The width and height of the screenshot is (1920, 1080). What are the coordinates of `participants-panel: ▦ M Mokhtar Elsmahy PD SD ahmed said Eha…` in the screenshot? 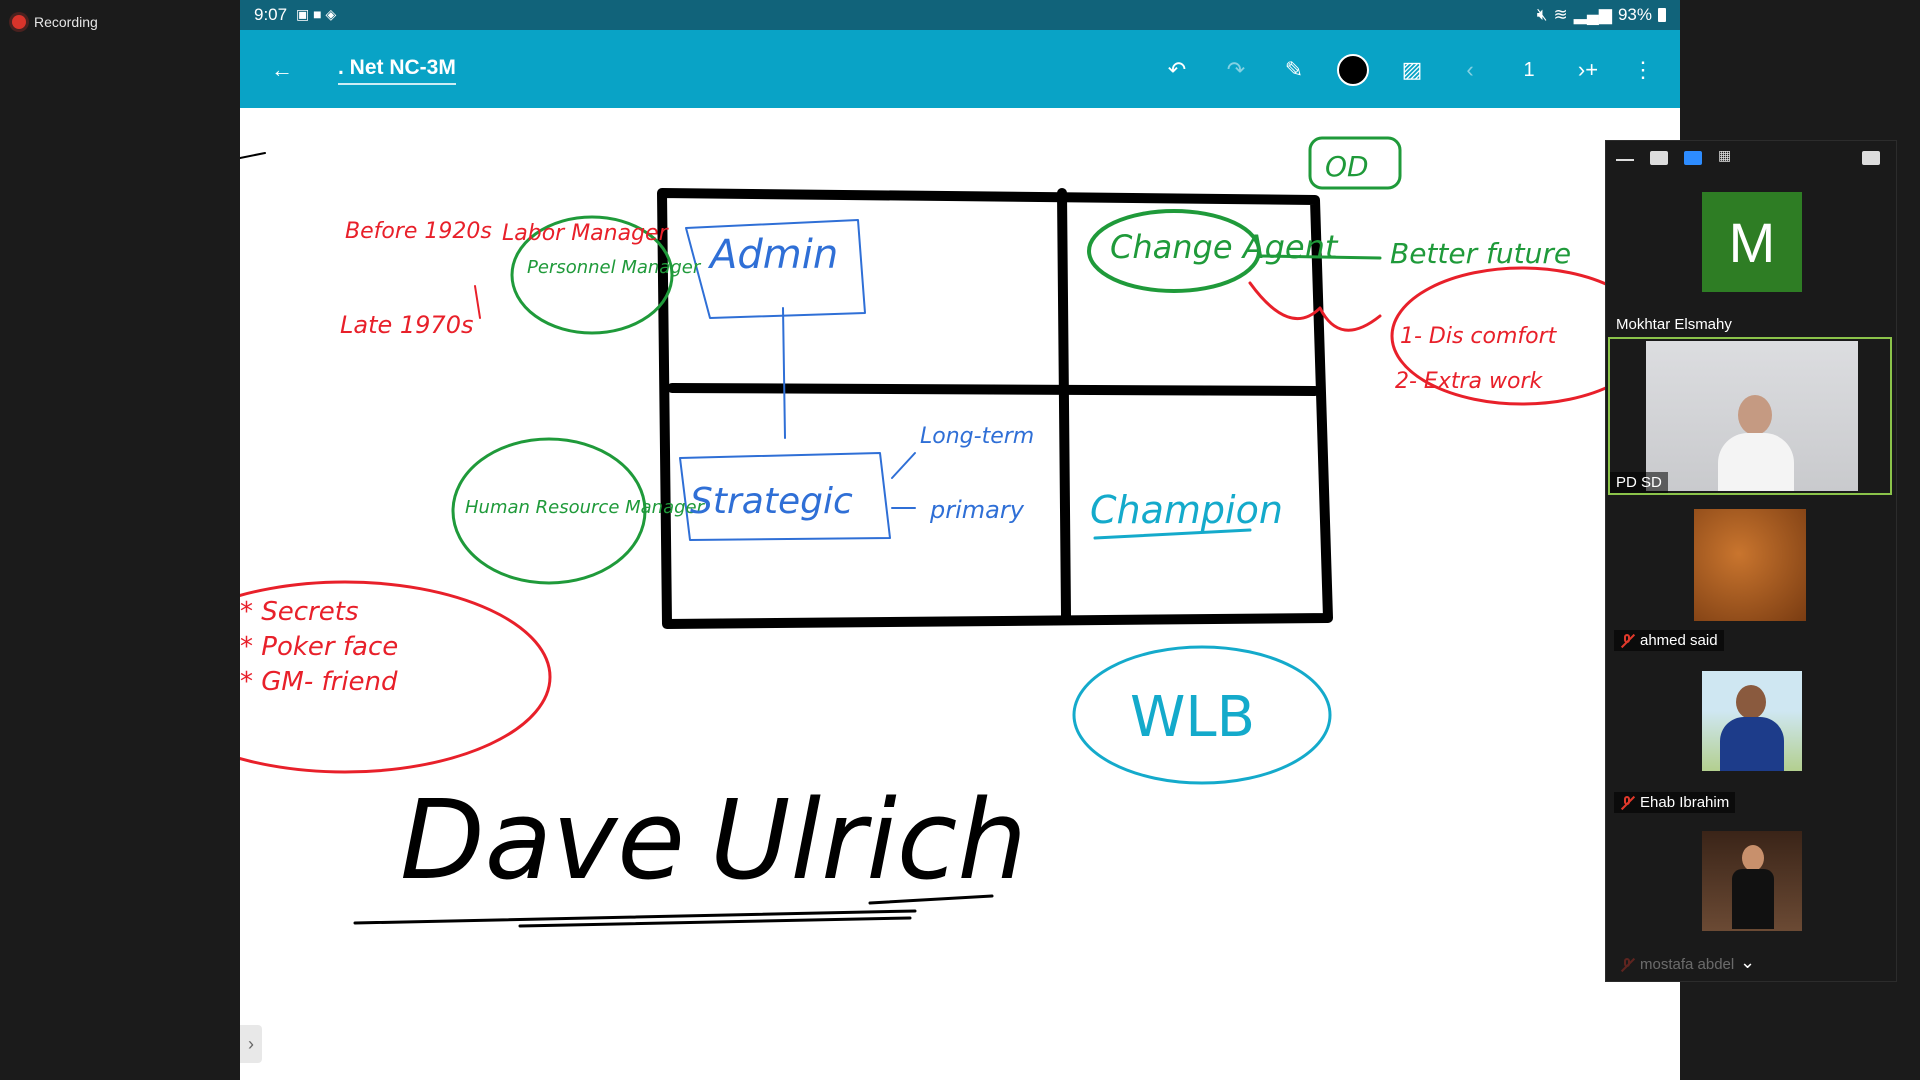 It's located at (1751, 561).